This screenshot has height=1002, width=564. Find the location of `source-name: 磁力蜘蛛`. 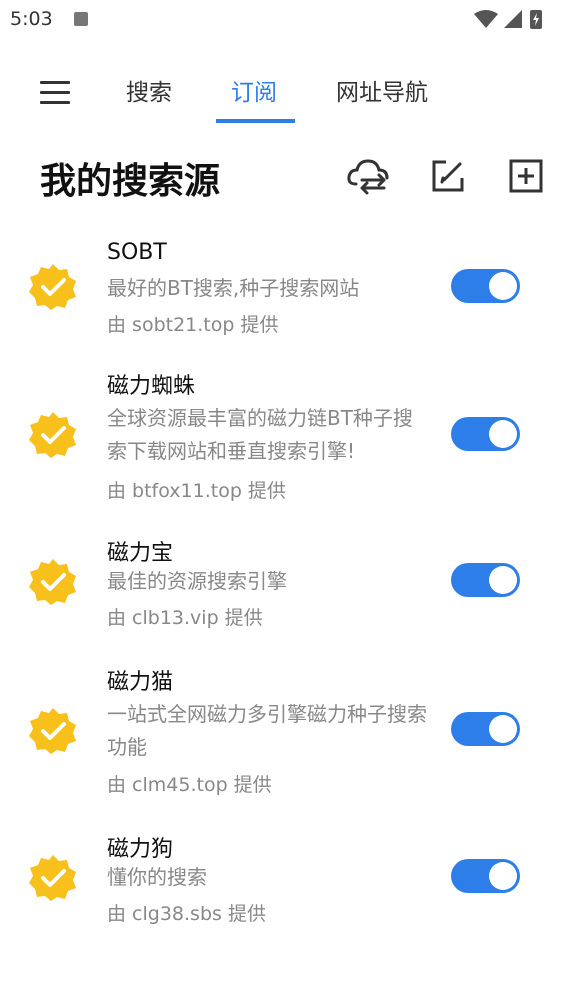

source-name: 磁力蜘蛛 is located at coordinates (151, 386).